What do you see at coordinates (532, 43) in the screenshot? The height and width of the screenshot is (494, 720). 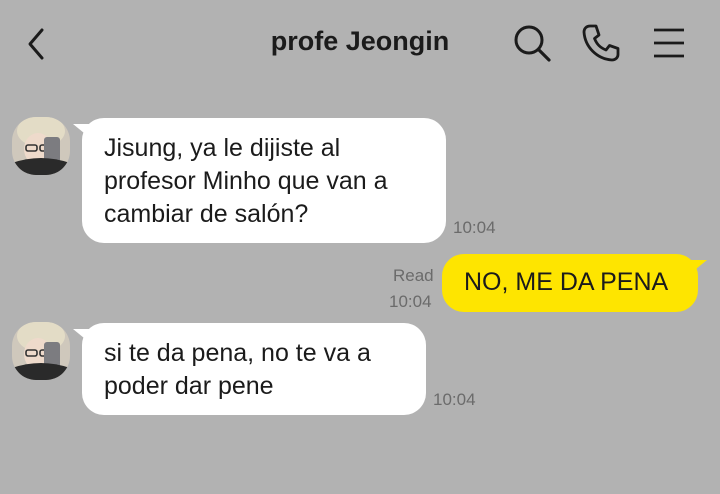 I see `search-icon` at bounding box center [532, 43].